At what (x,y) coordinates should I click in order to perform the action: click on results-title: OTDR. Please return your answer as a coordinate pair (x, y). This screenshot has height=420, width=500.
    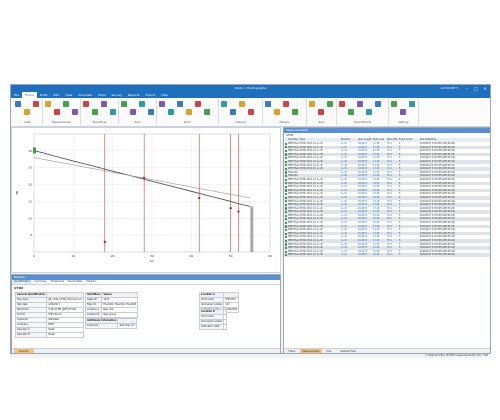
    Looking at the image, I should click on (19, 288).